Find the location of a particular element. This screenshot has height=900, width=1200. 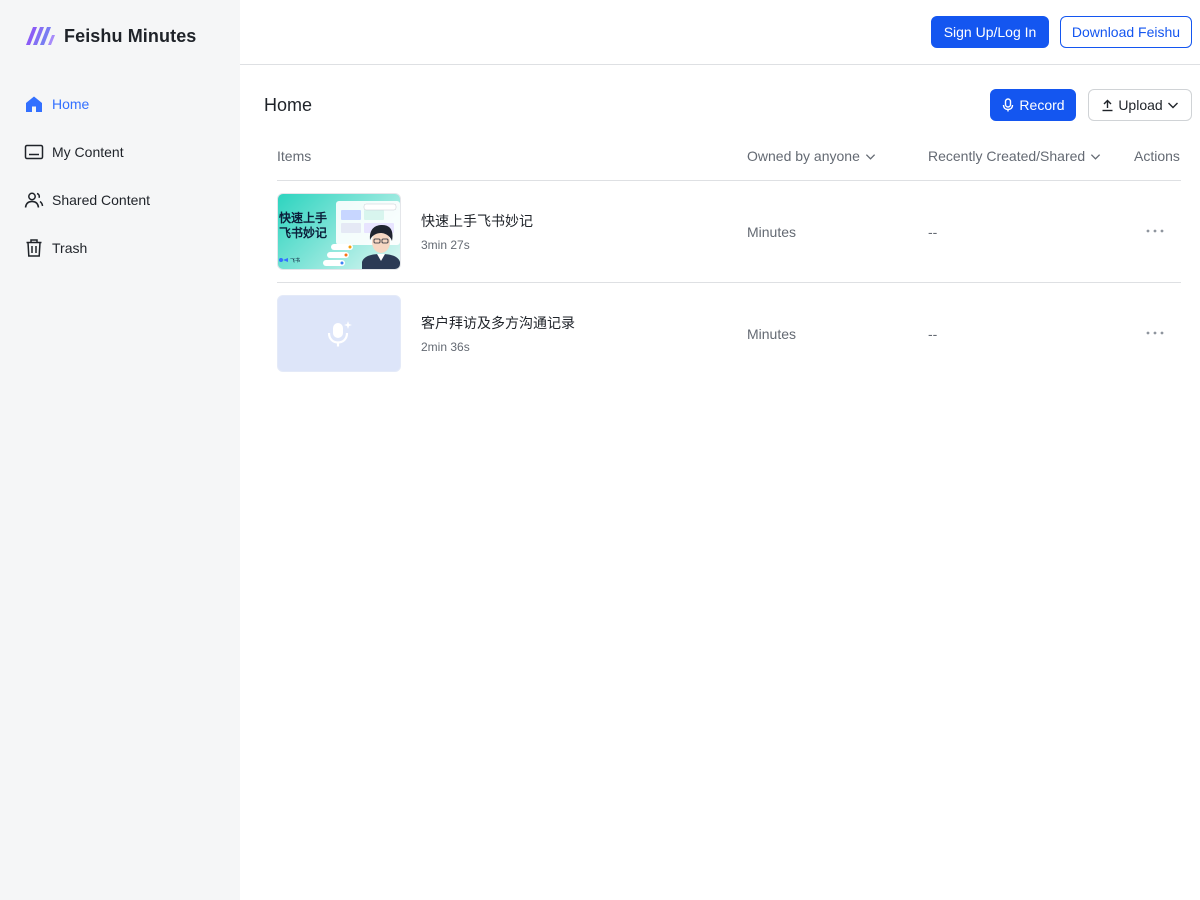

top-bar: Sign Up/Log In Download Feishu is located at coordinates (720, 32).